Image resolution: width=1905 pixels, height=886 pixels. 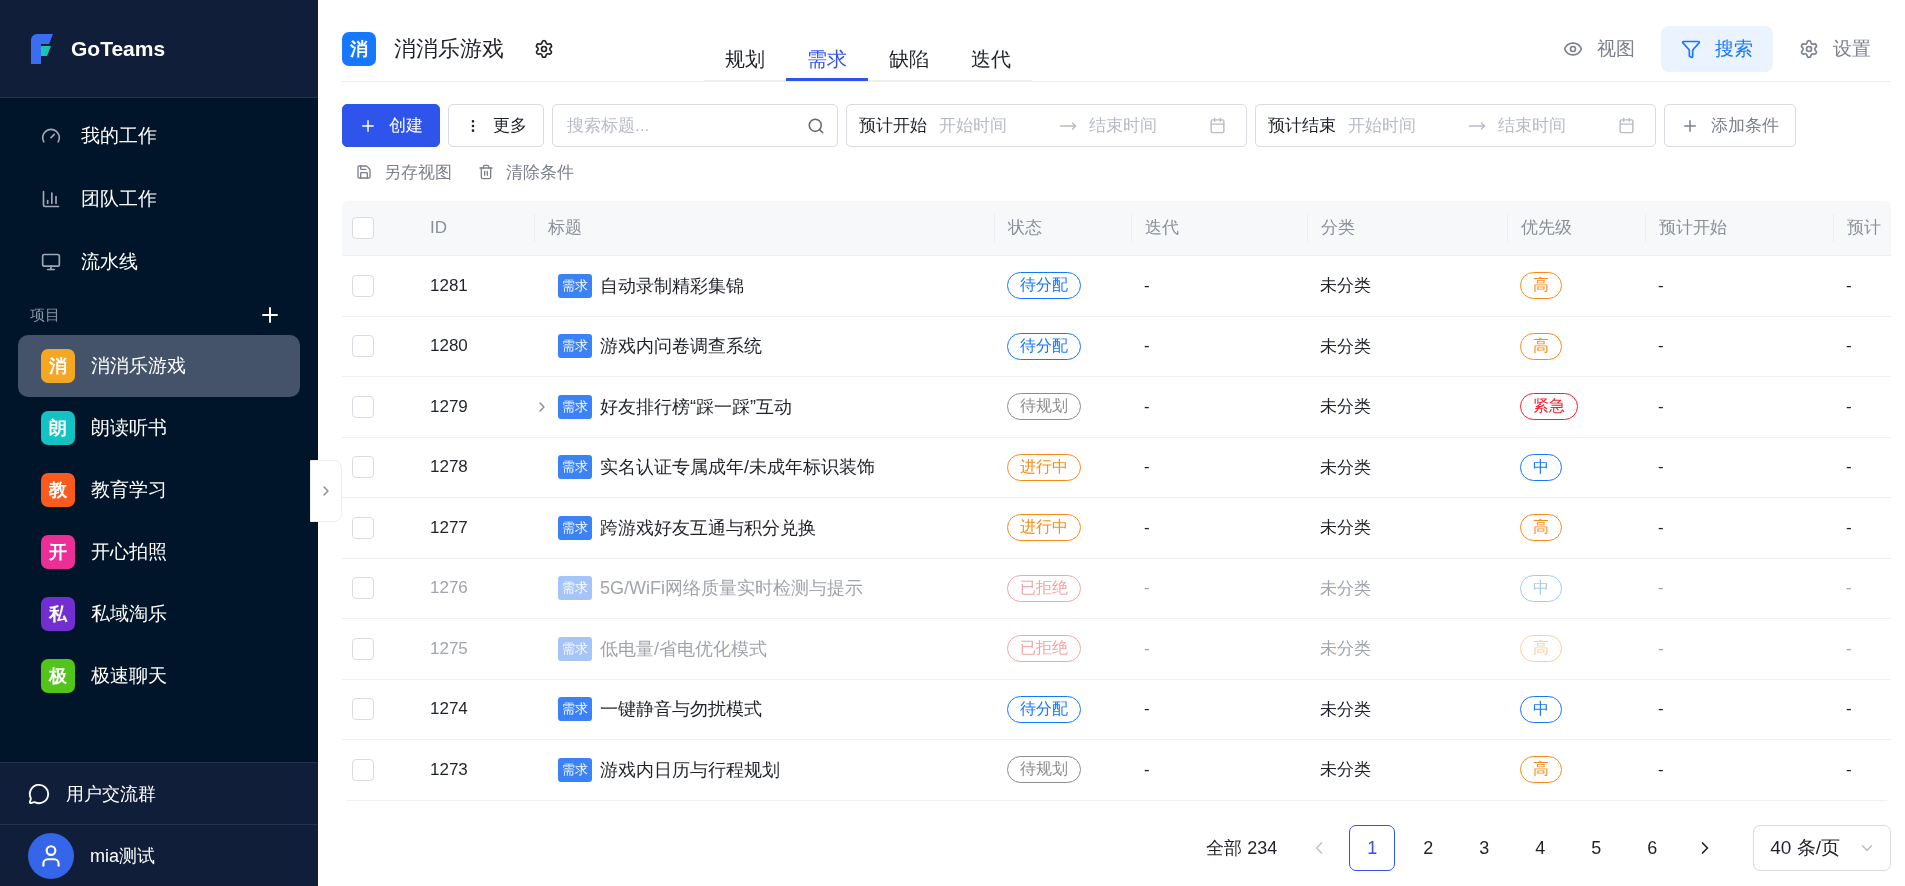 What do you see at coordinates (708, 527) in the screenshot?
I see `title-cell: 跨游戏好友互通与积分兑换` at bounding box center [708, 527].